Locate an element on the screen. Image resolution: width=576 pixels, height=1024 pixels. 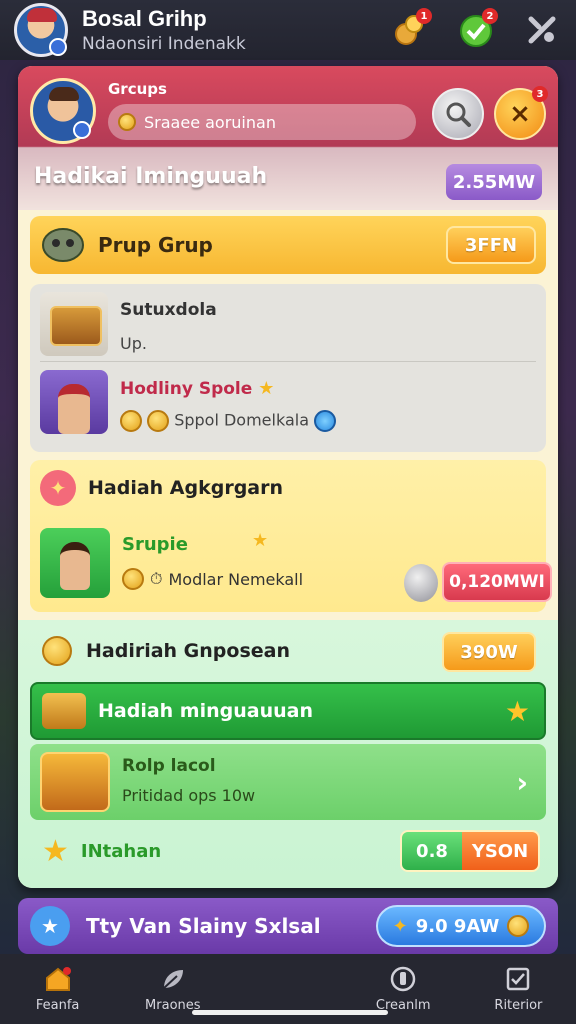
weekly-reward-bar: Hadiah minguauuan ★ is located at coordinates (288, 711).